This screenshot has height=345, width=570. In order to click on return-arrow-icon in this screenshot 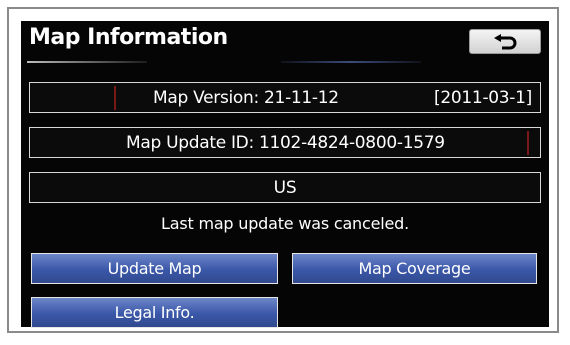, I will do `click(505, 41)`.